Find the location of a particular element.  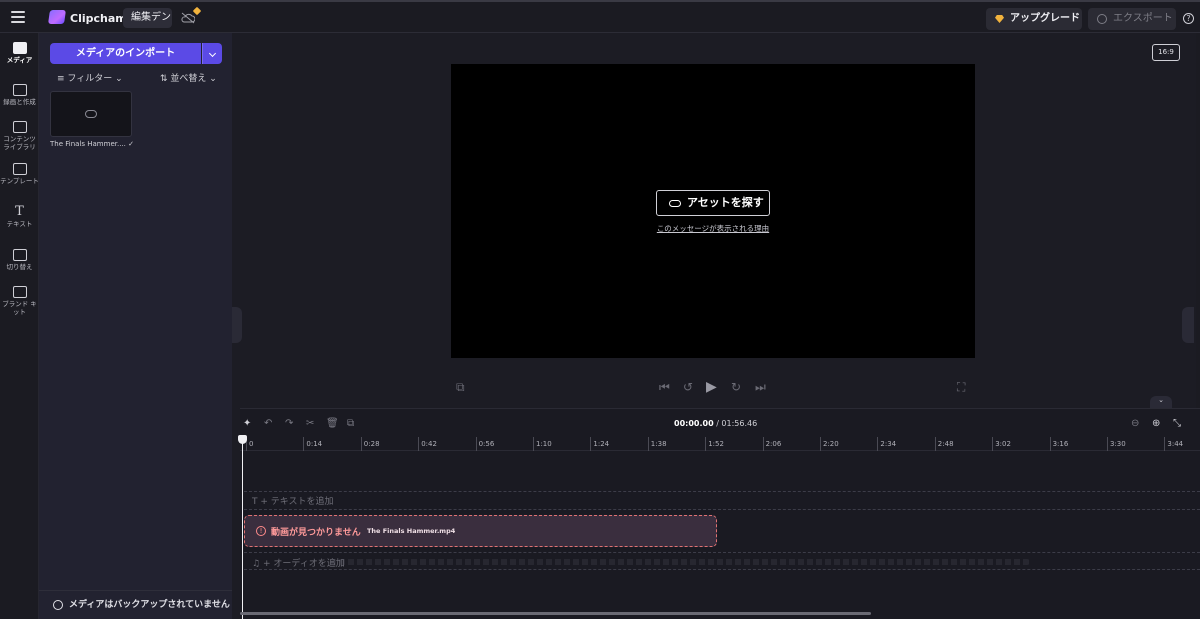

rail-item-label: 録画と作成 is located at coordinates (19, 102).